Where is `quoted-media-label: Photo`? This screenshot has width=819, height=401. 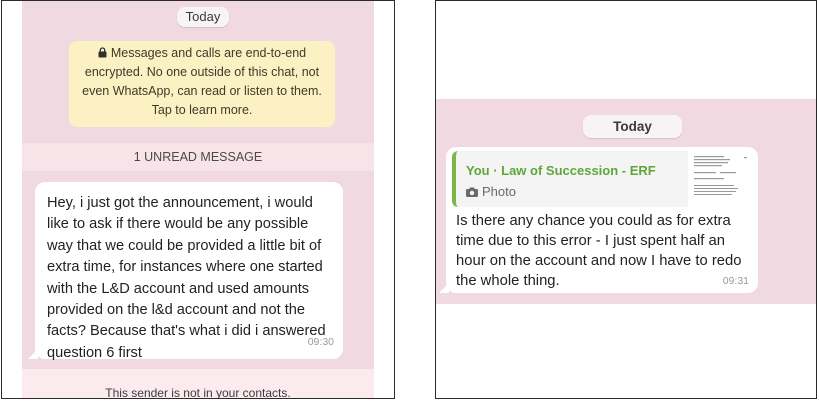
quoted-media-label: Photo is located at coordinates (491, 191).